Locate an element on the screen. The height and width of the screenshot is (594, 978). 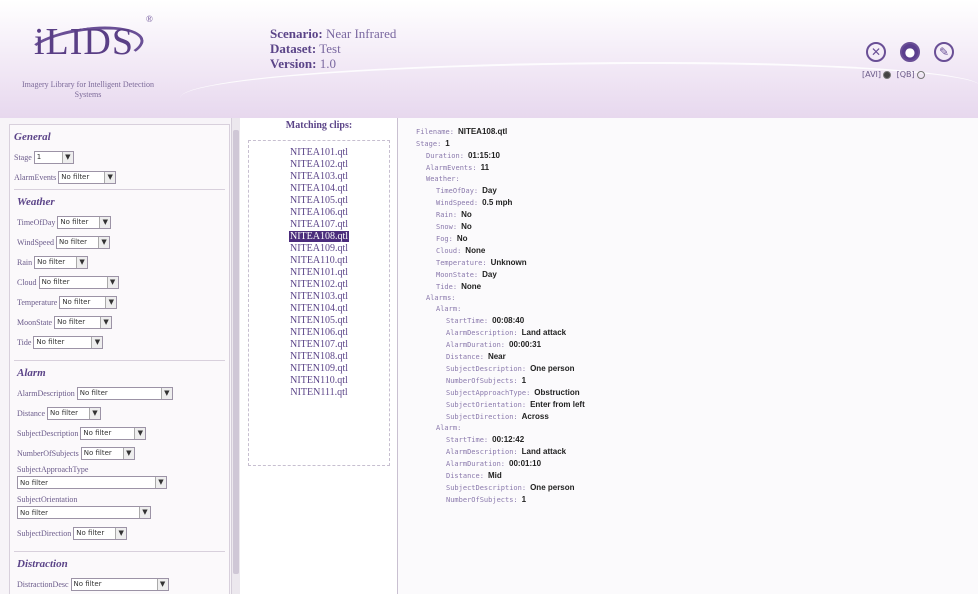
clip-item: NITEA107.qtl is located at coordinates (319, 225).